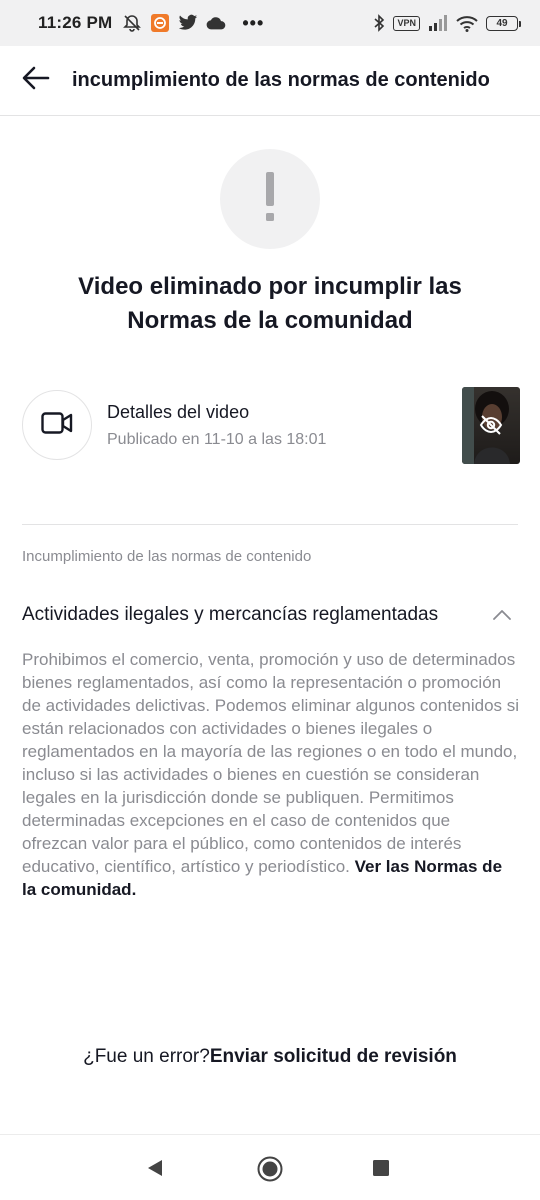 The width and height of the screenshot is (540, 1200). What do you see at coordinates (217, 439) in the screenshot?
I see `video-published-date: Publicado en 11-10 a las 18:01` at bounding box center [217, 439].